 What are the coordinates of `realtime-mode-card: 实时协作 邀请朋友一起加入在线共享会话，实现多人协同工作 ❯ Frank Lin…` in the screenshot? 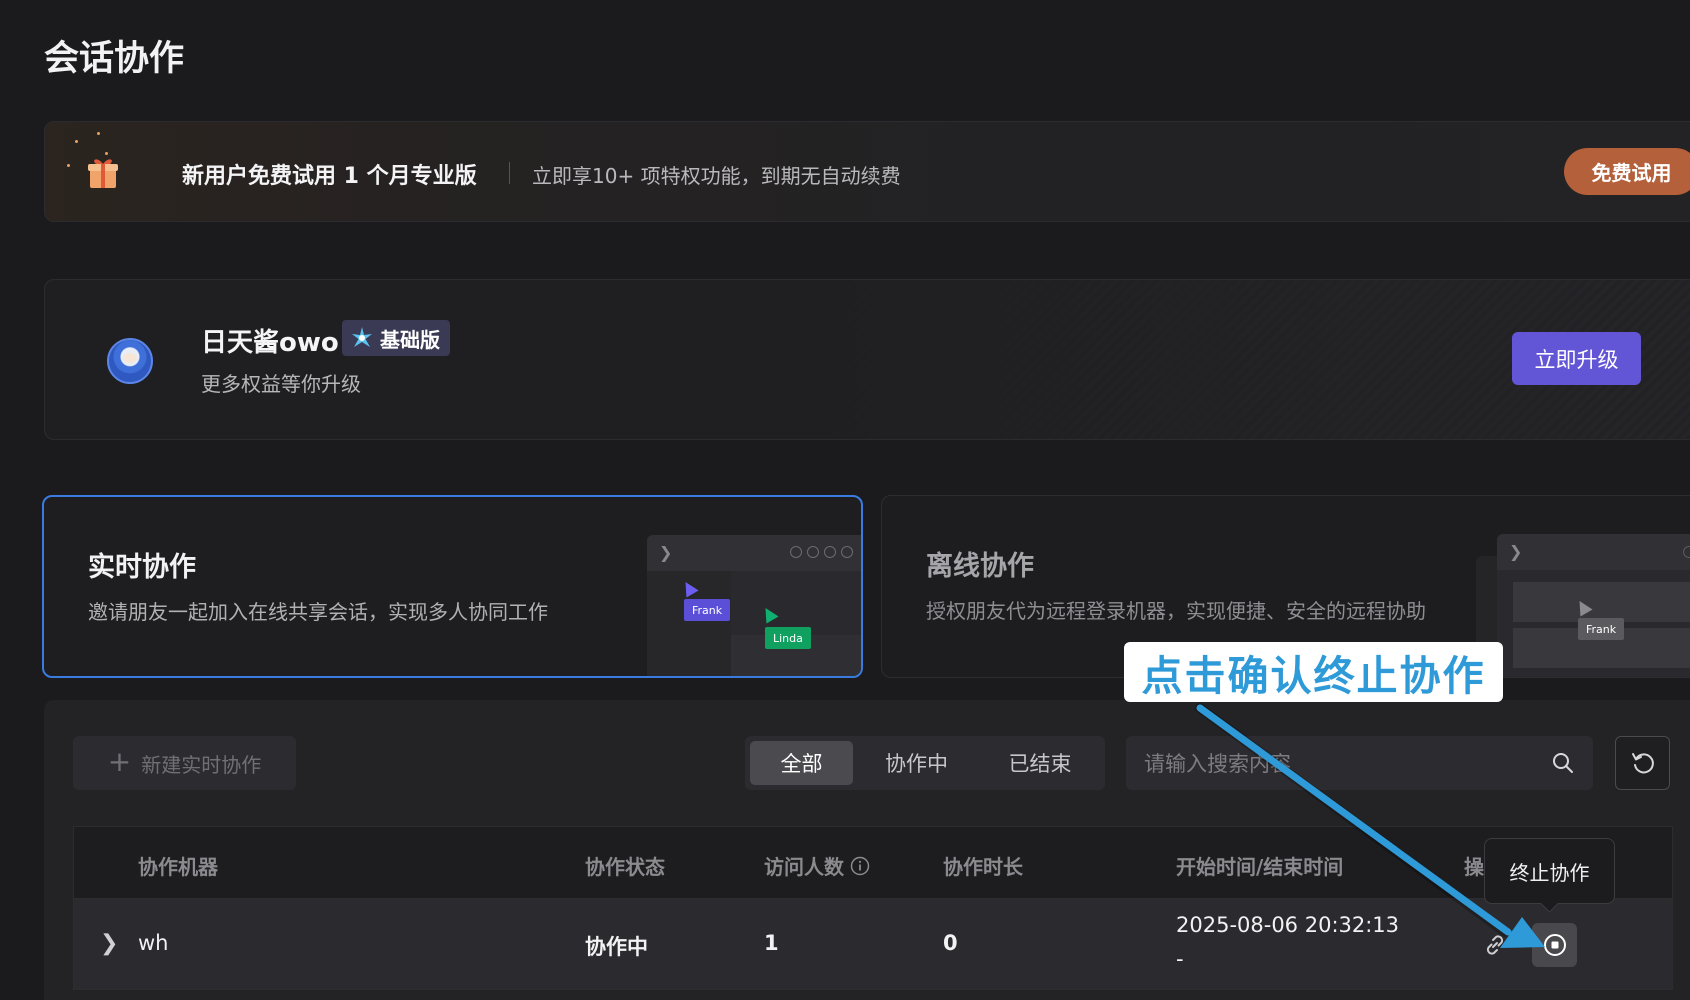 It's located at (452, 586).